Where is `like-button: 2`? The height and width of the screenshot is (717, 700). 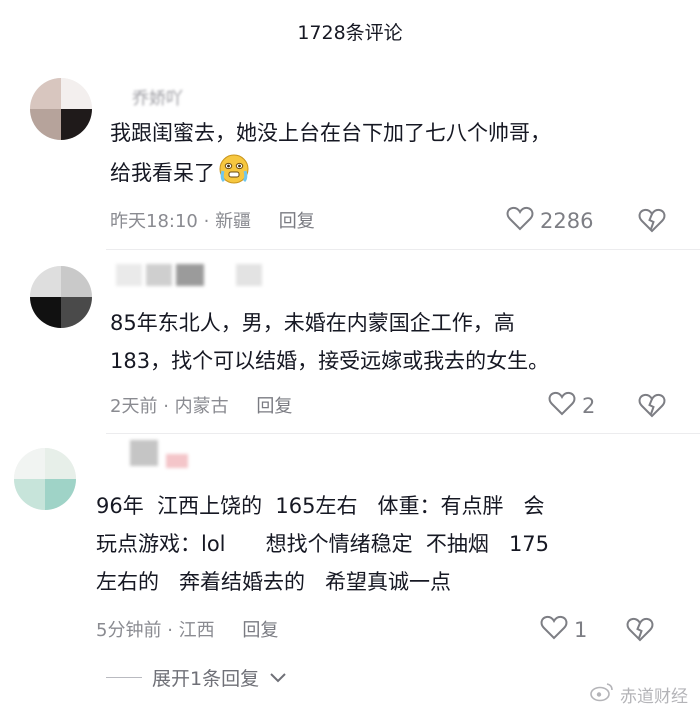
like-button: 2 is located at coordinates (571, 405).